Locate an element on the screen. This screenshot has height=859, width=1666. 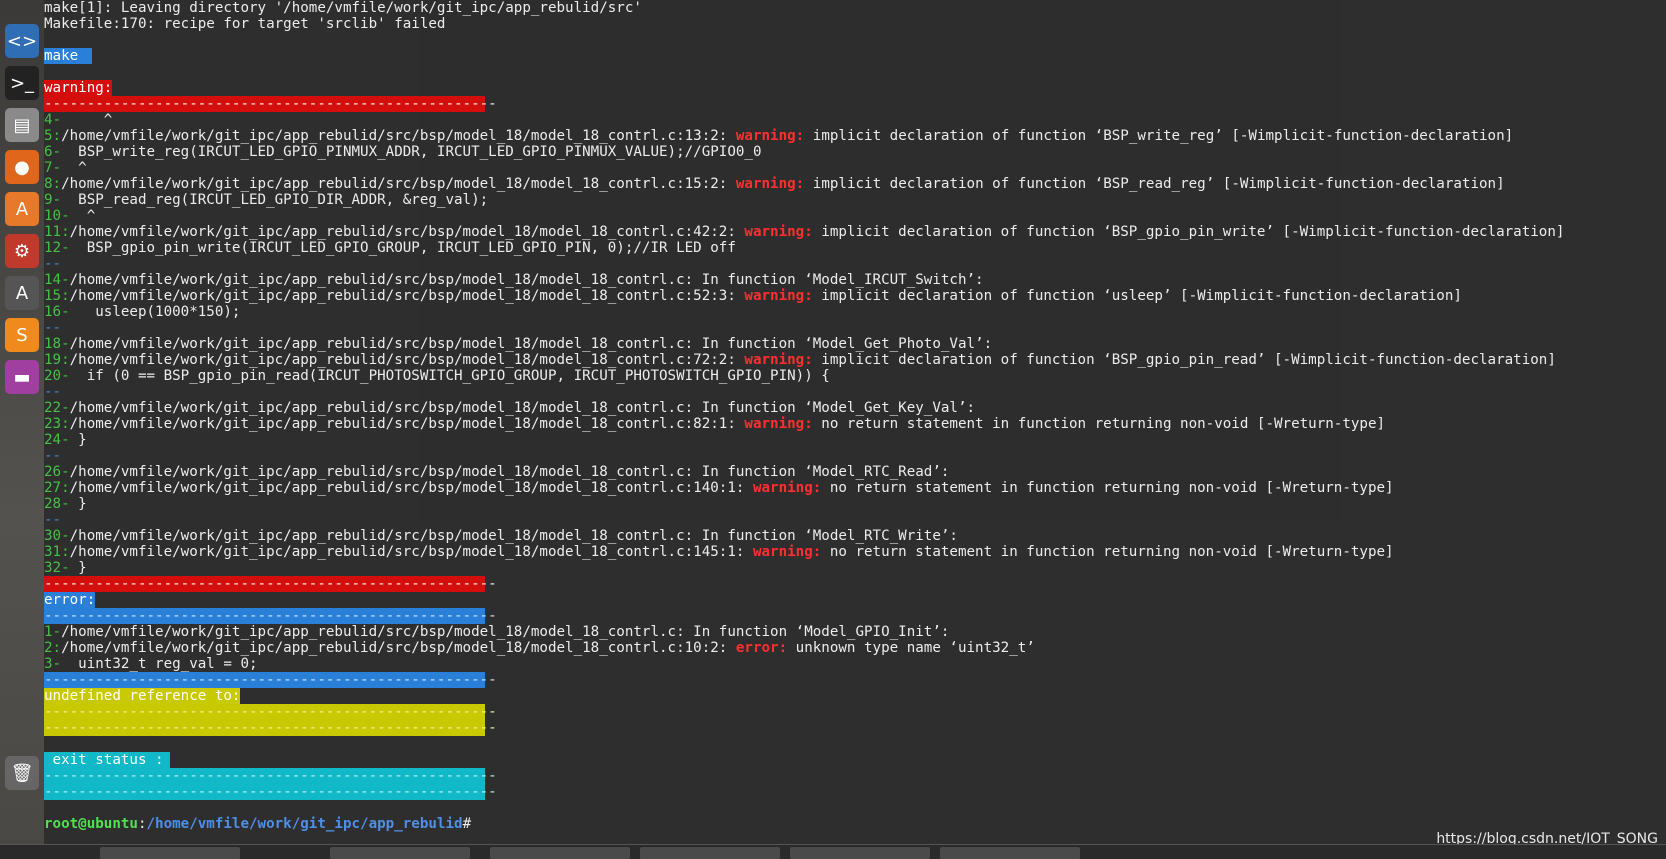
output-line: 7- ^ is located at coordinates (65, 168).